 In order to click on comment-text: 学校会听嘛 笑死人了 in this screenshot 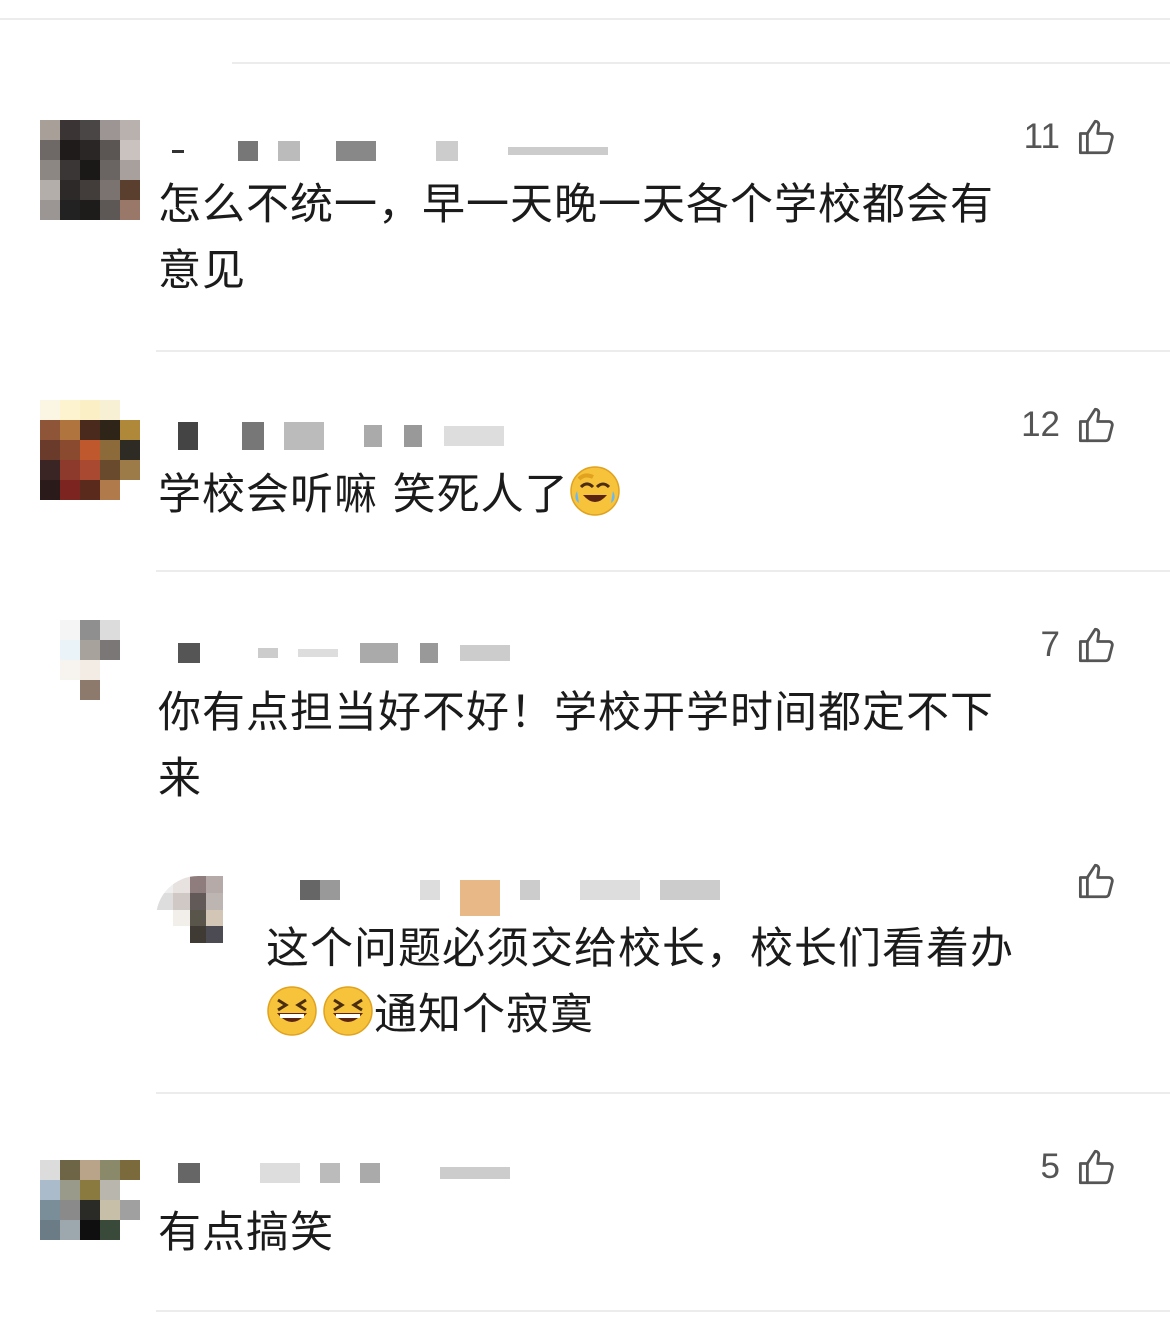, I will do `click(653, 495)`.